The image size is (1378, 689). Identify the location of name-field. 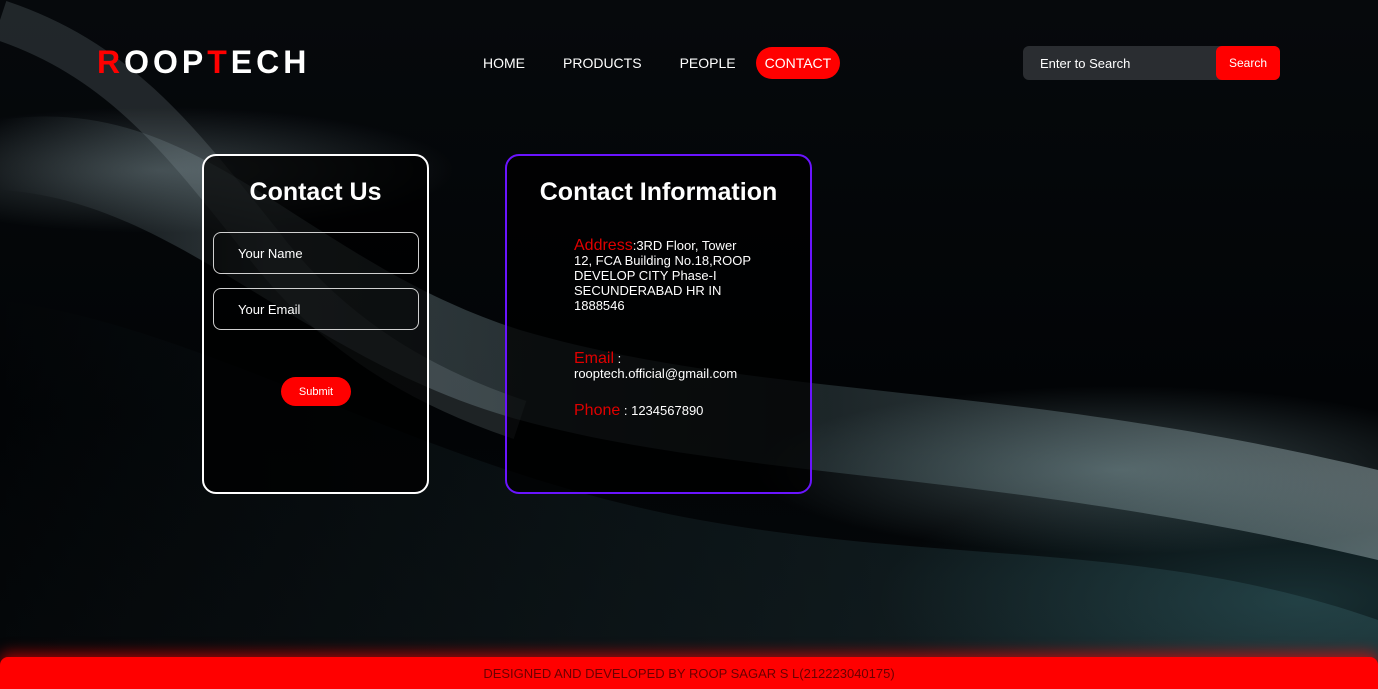
(316, 253).